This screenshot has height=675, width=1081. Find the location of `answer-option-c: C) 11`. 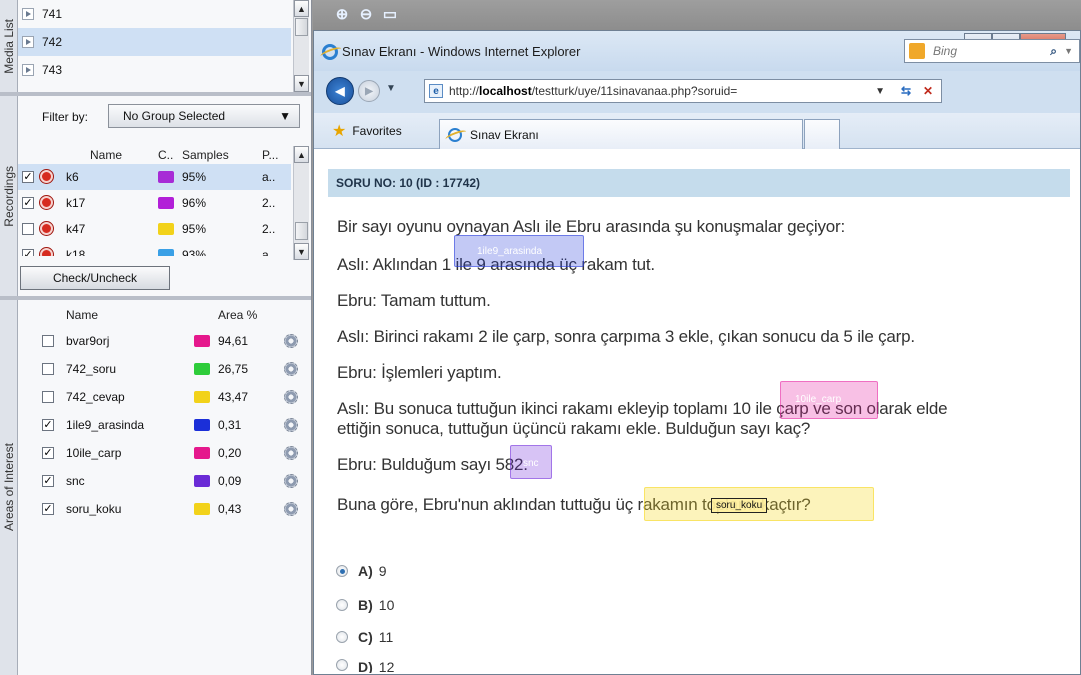

answer-option-c: C) 11 is located at coordinates (364, 637).